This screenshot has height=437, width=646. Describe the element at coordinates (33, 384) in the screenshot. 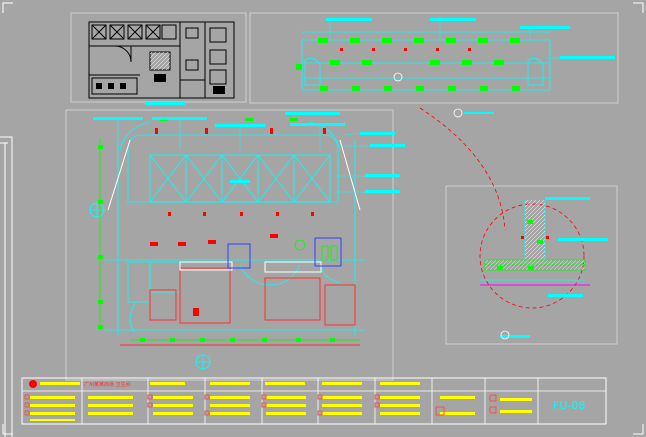

I see `red-circle-logo` at that location.